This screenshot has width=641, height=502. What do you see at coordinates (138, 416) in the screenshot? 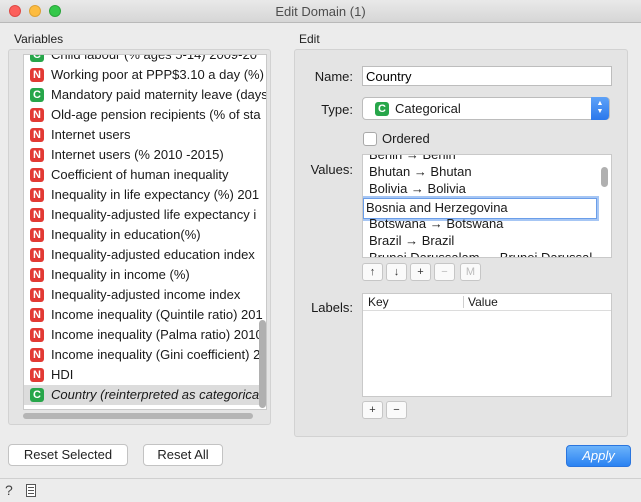
I see `horizontal-scroll-thumb` at bounding box center [138, 416].